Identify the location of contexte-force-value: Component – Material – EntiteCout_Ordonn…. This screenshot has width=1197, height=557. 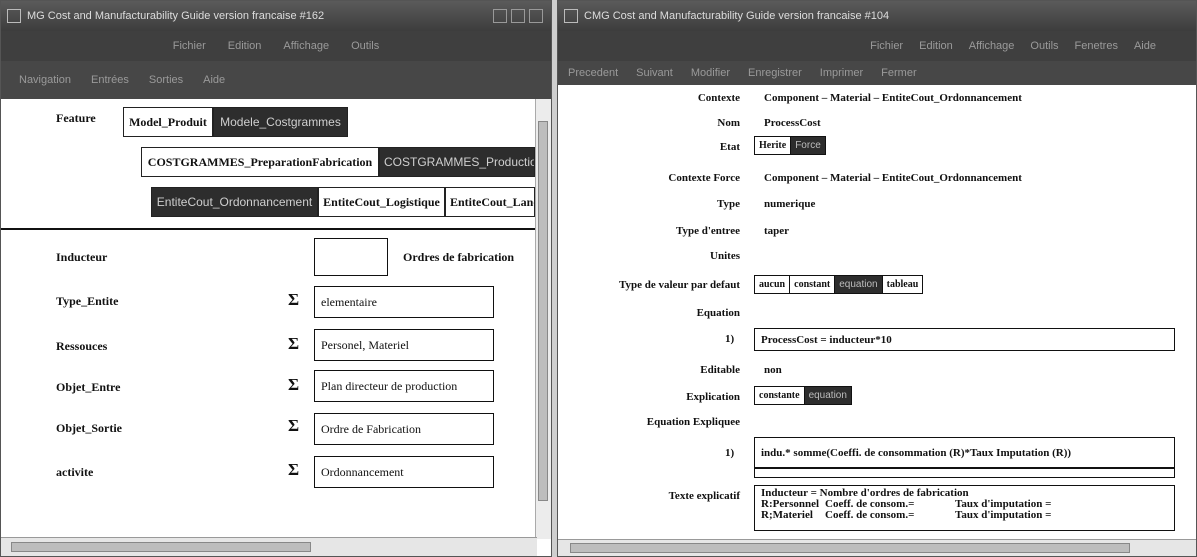
(893, 178).